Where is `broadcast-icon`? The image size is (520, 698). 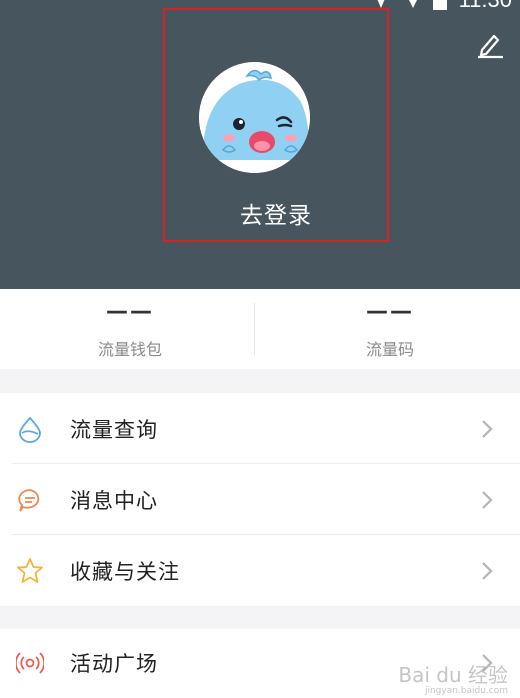
broadcast-icon is located at coordinates (30, 663).